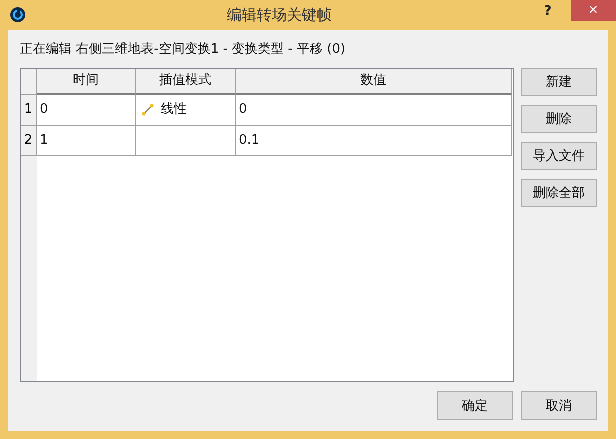 The width and height of the screenshot is (616, 439). What do you see at coordinates (374, 141) in the screenshot?
I see `table-cell: 0.1` at bounding box center [374, 141].